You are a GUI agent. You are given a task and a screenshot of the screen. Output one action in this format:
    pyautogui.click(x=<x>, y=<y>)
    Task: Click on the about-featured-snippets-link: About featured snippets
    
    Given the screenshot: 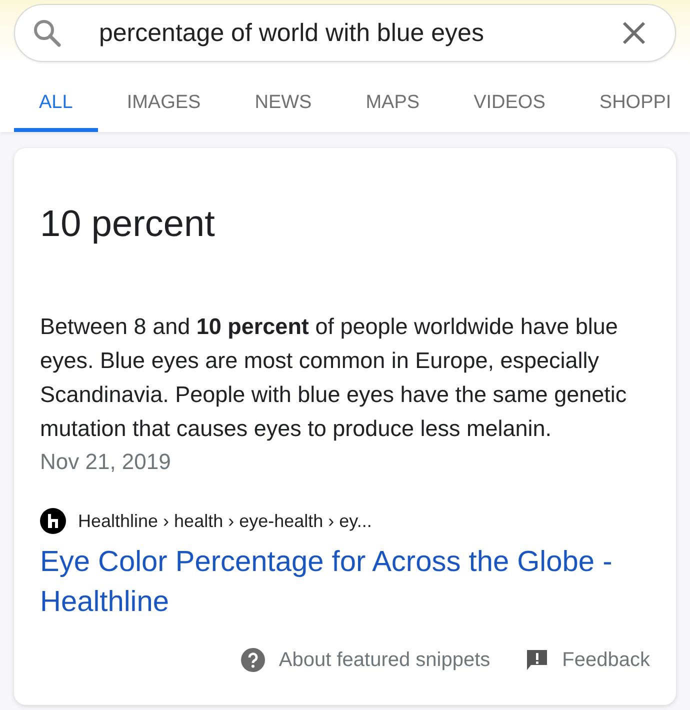 What is the action you would take?
    pyautogui.click(x=365, y=660)
    